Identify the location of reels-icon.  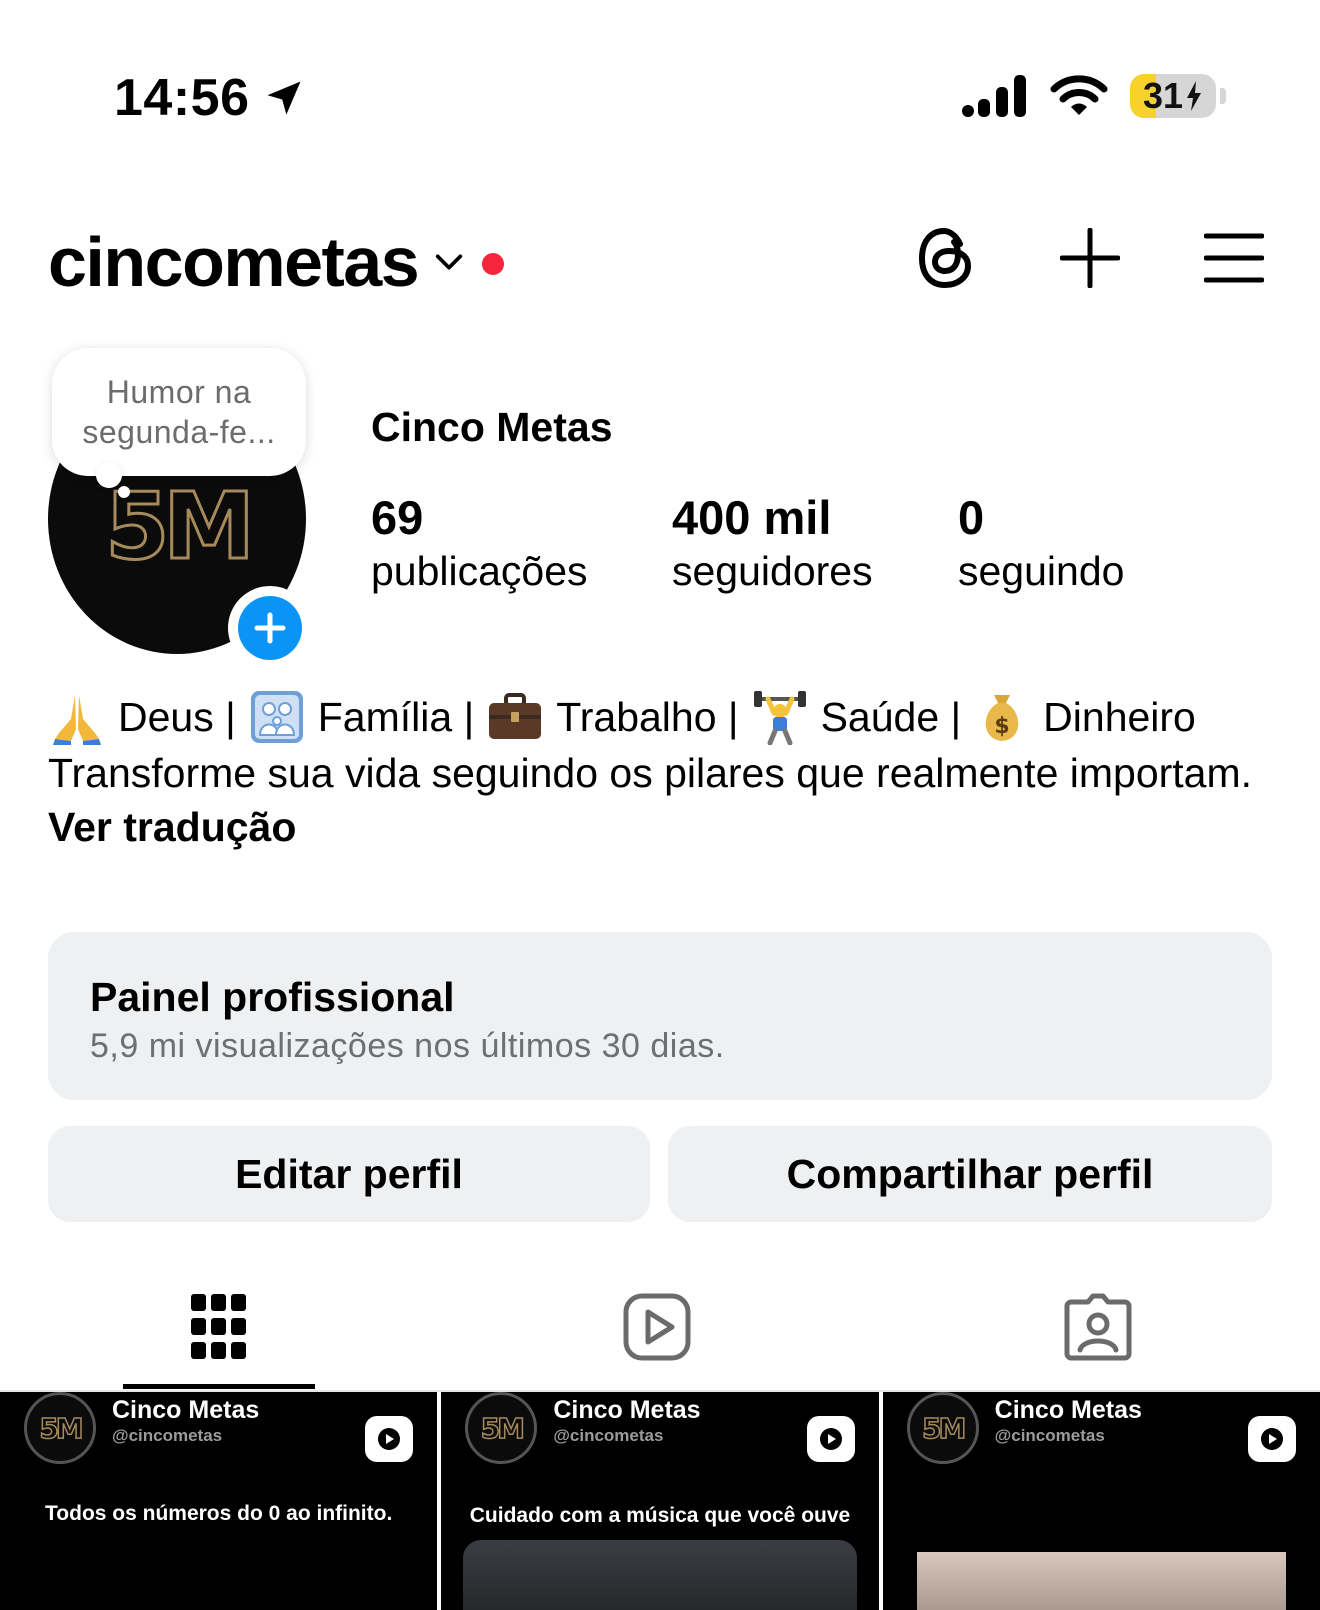
(657, 1327).